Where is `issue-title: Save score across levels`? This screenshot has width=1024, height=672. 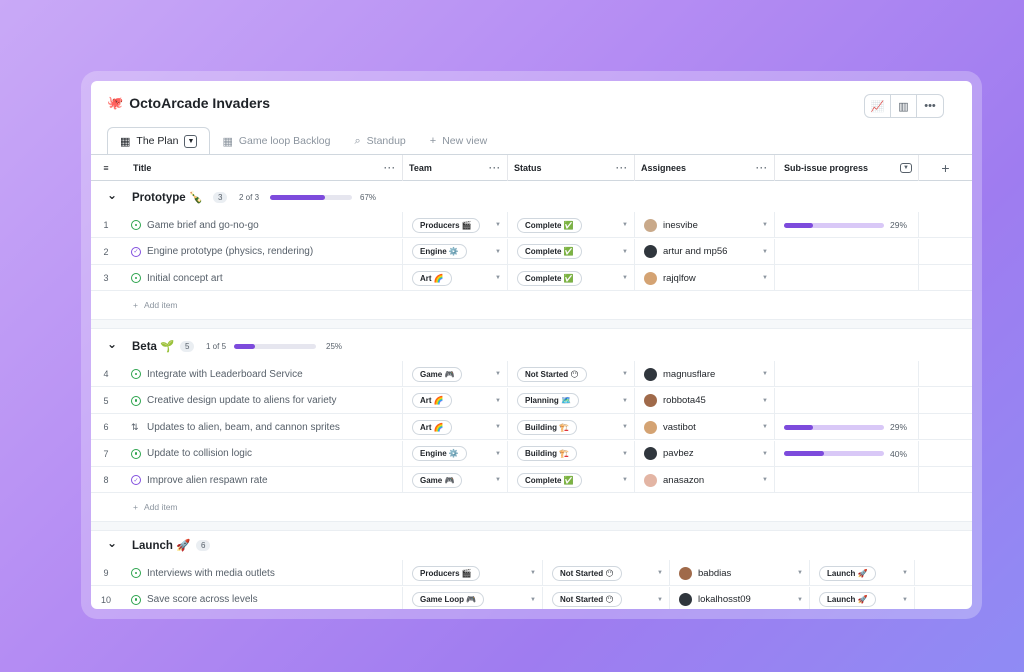 issue-title: Save score across levels is located at coordinates (202, 599).